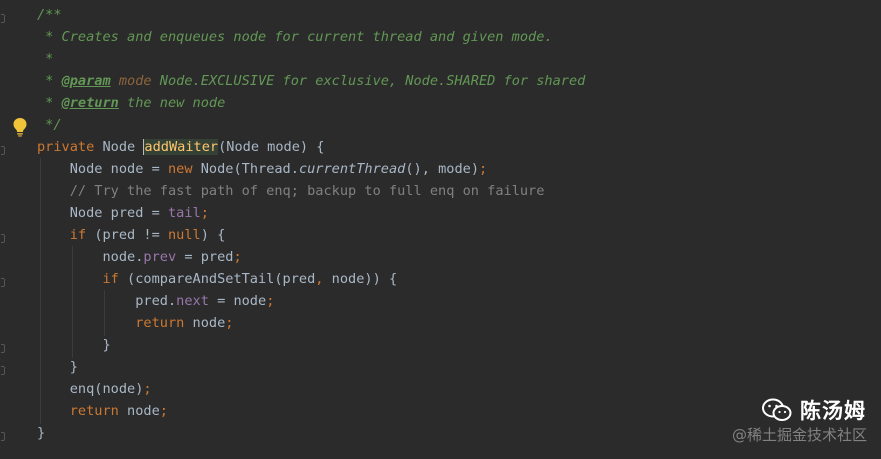  What do you see at coordinates (20, 127) in the screenshot?
I see `lightbulb-icon` at bounding box center [20, 127].